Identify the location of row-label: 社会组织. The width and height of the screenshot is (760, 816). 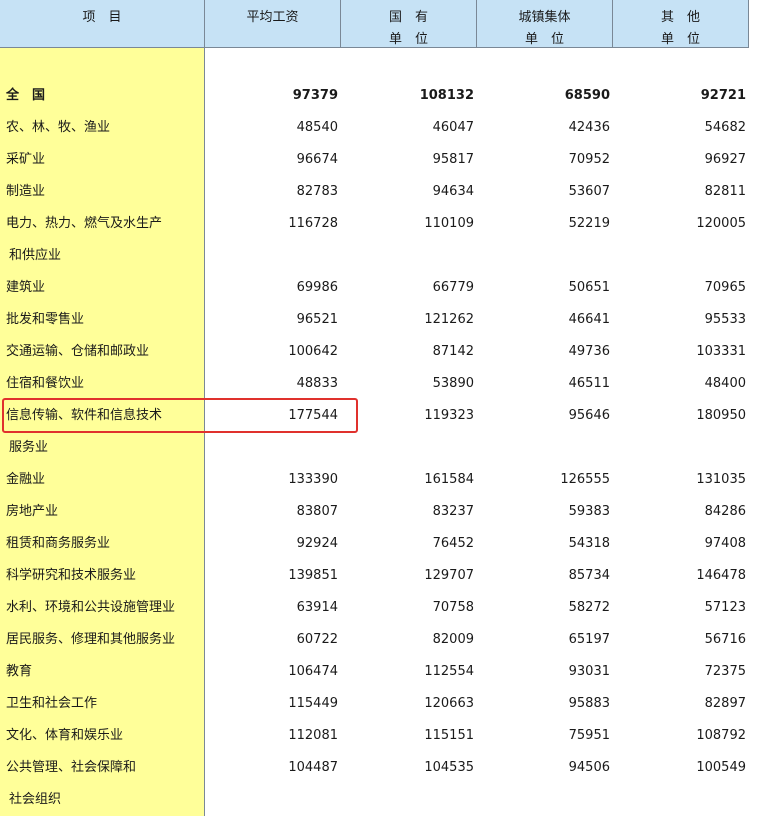
(35, 799).